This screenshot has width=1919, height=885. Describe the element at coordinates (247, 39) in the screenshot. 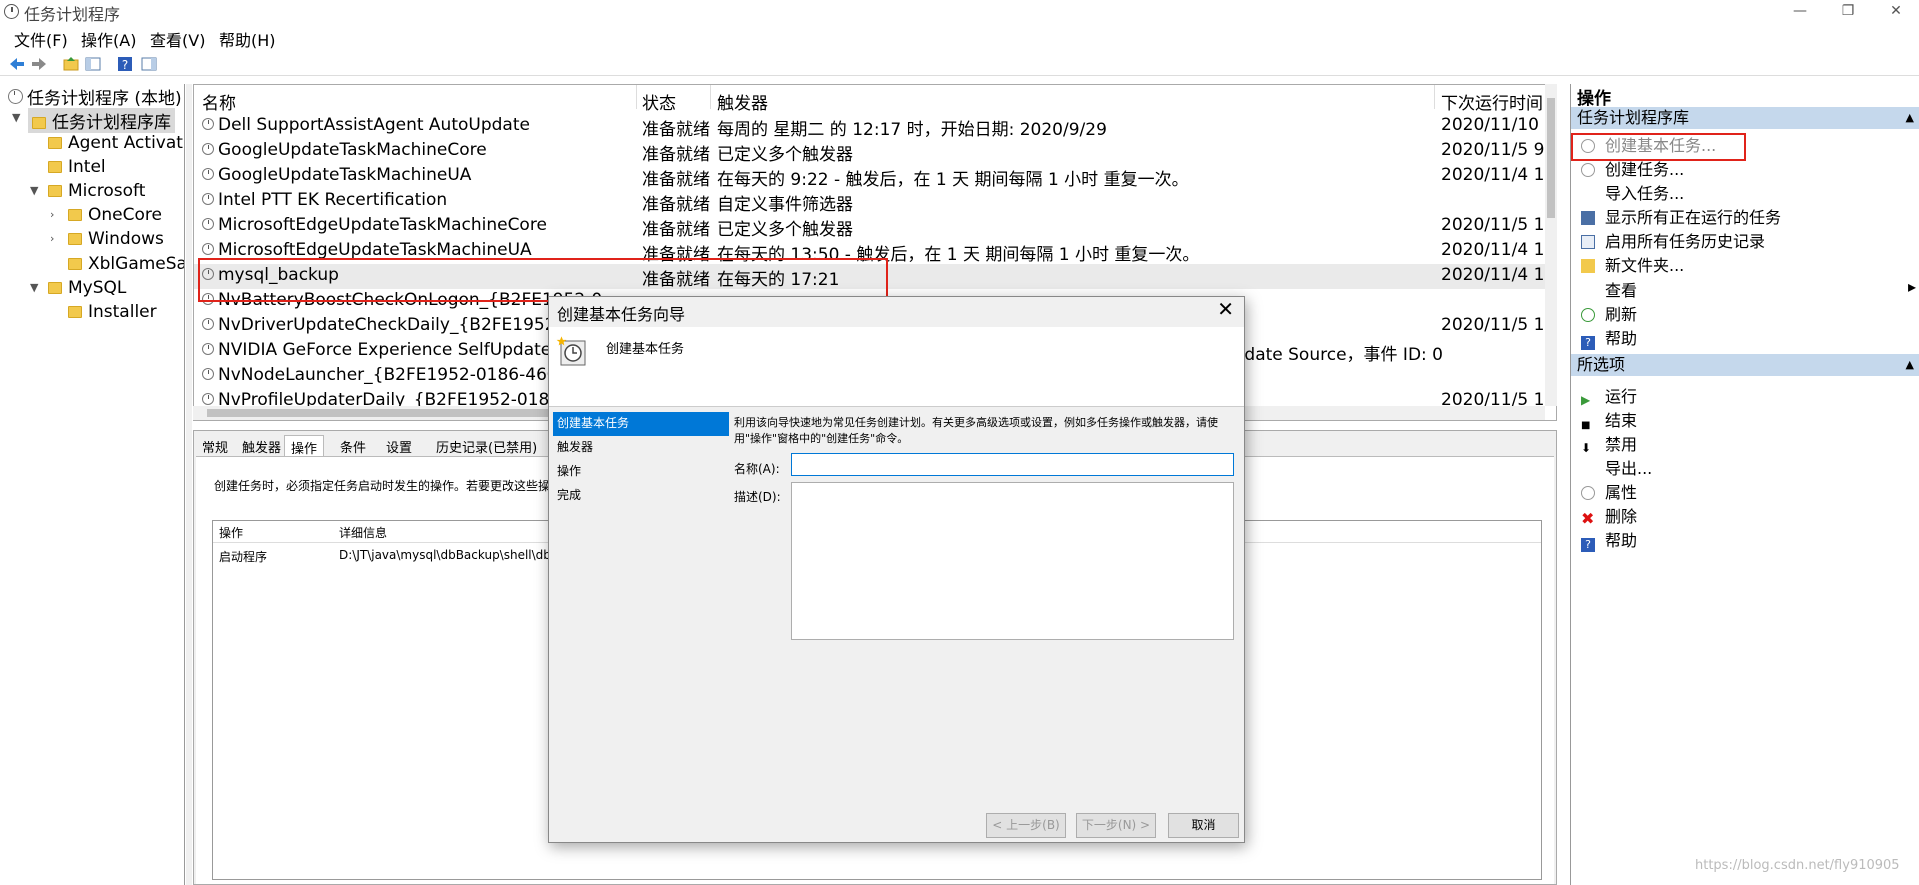

I see `menu-help: 帮助(H)` at that location.